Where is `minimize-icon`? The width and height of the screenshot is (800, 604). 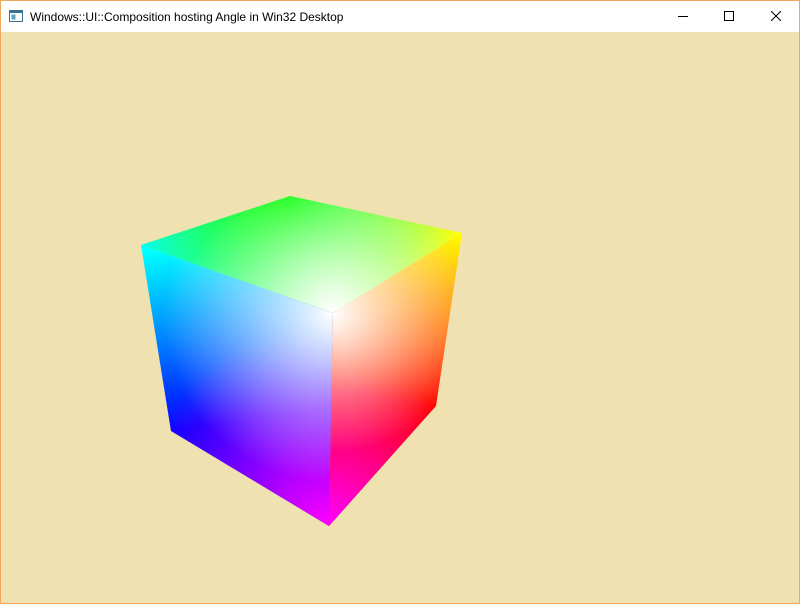 minimize-icon is located at coordinates (683, 17).